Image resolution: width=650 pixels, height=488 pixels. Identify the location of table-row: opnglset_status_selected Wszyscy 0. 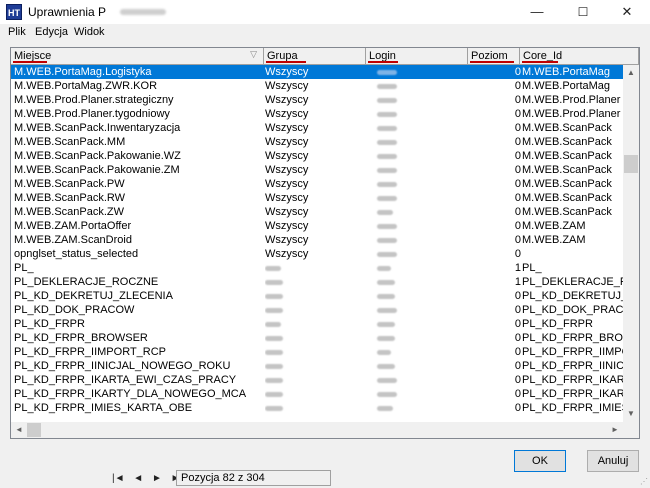
(317, 254).